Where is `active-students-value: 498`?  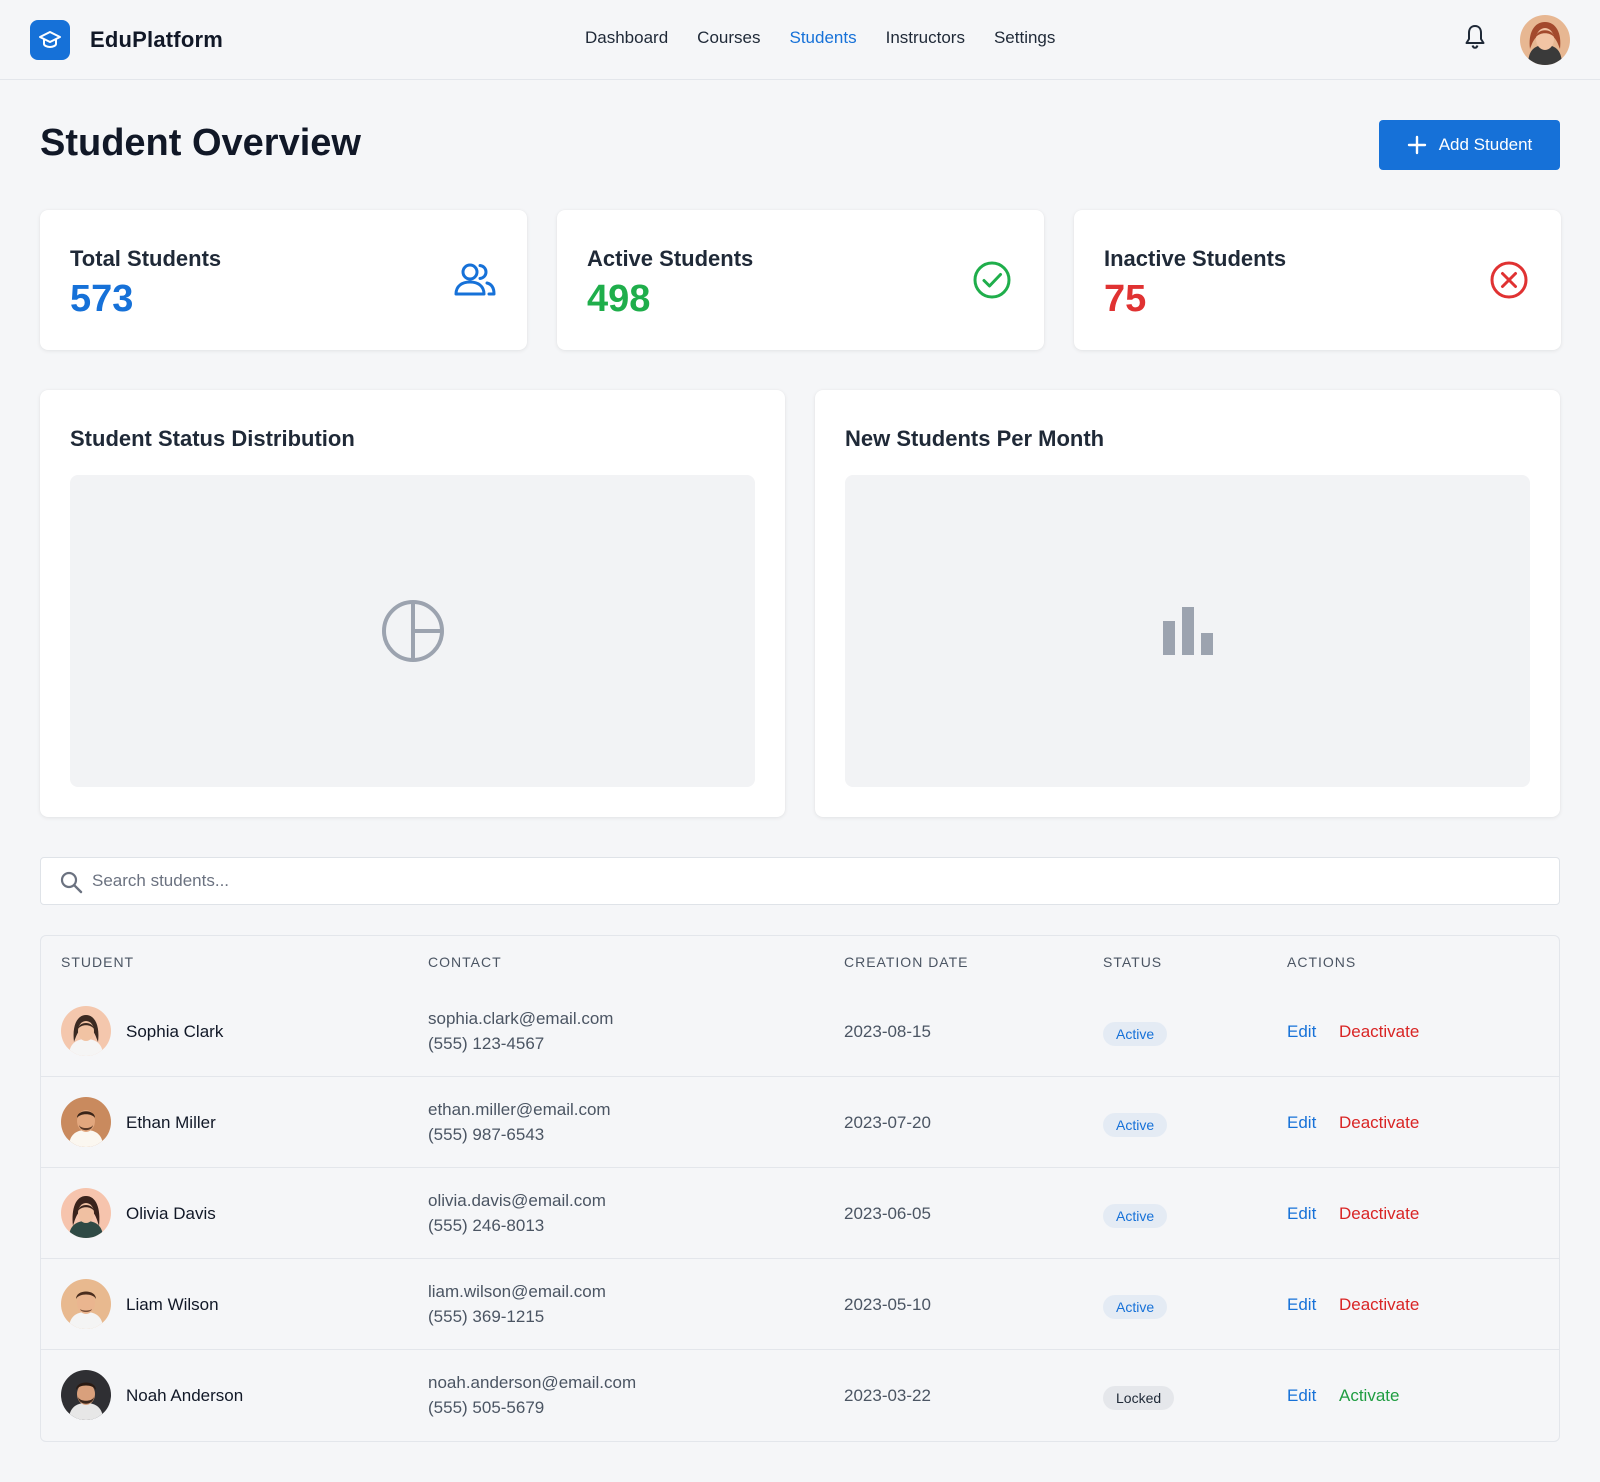 active-students-value: 498 is located at coordinates (619, 299).